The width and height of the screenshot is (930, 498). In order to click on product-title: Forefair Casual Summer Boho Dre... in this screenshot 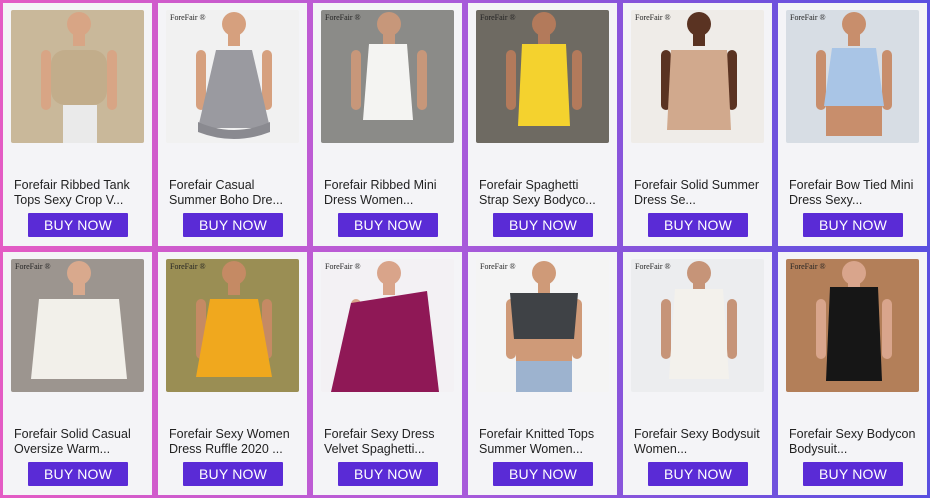, I will do `click(234, 193)`.